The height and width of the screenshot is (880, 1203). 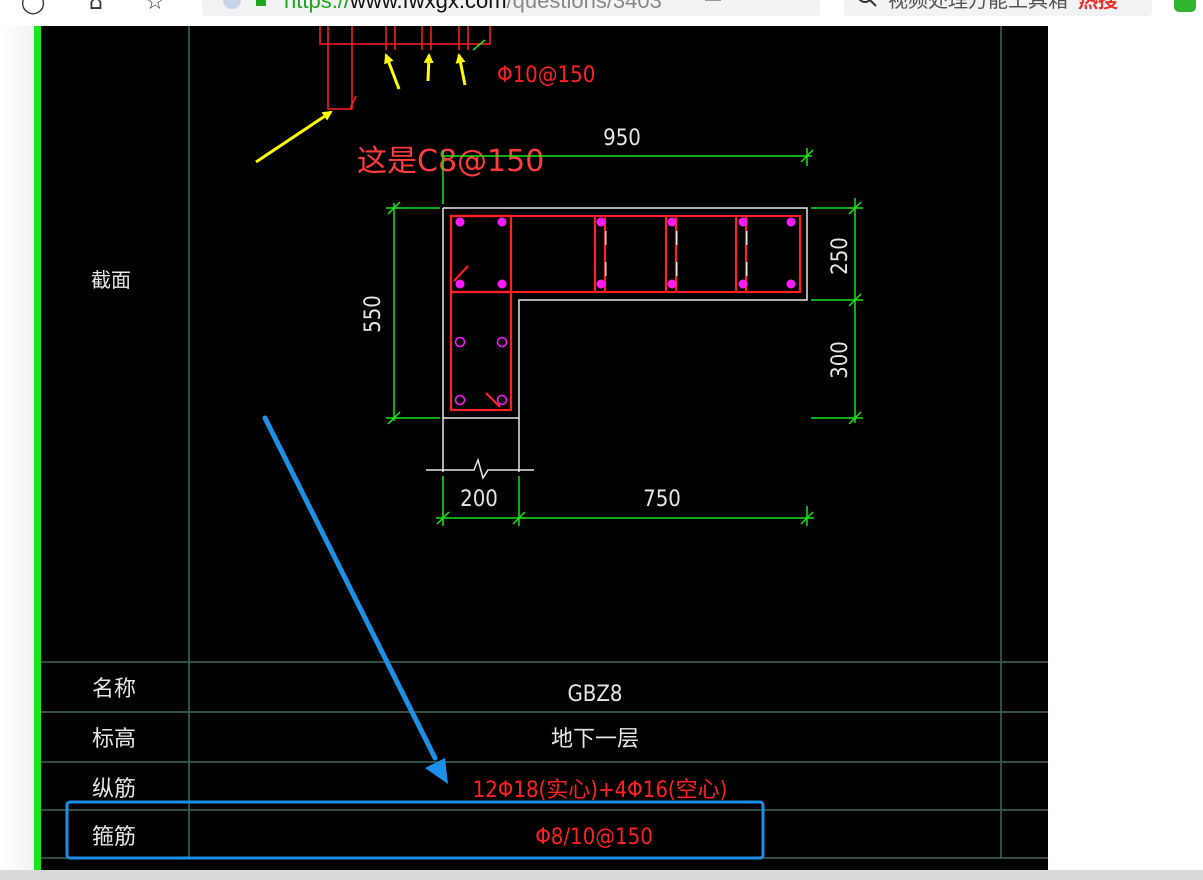 I want to click on detail-leader, so click(x=479, y=45).